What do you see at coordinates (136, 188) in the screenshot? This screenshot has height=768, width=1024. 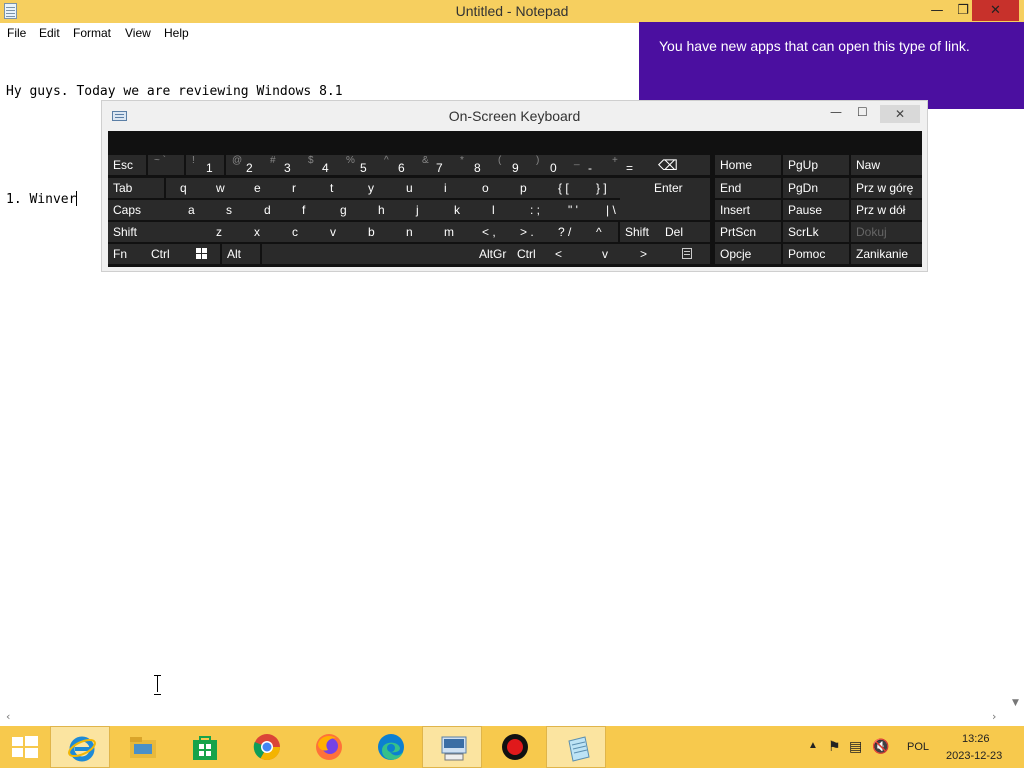 I see `key-tab: Tab` at bounding box center [136, 188].